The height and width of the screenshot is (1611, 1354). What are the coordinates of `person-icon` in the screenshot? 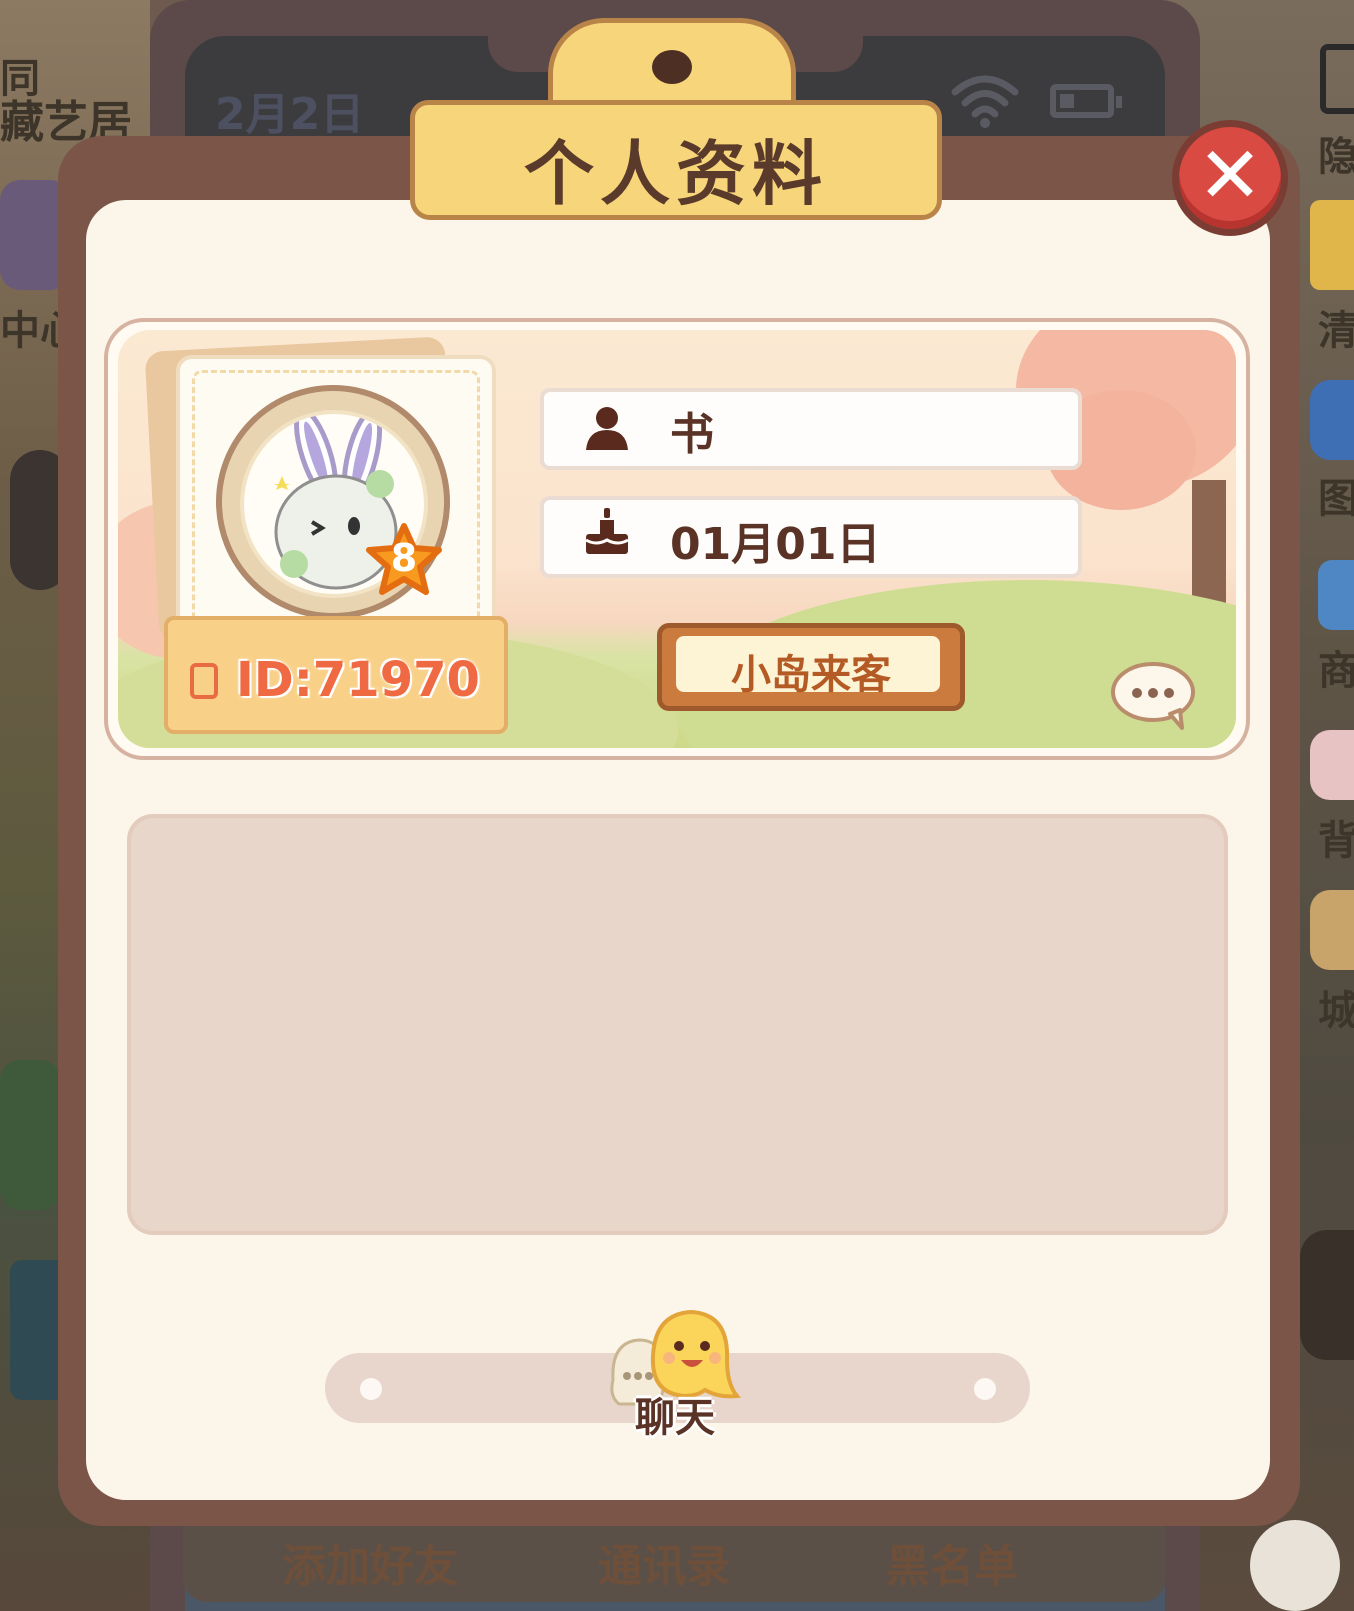 It's located at (607, 428).